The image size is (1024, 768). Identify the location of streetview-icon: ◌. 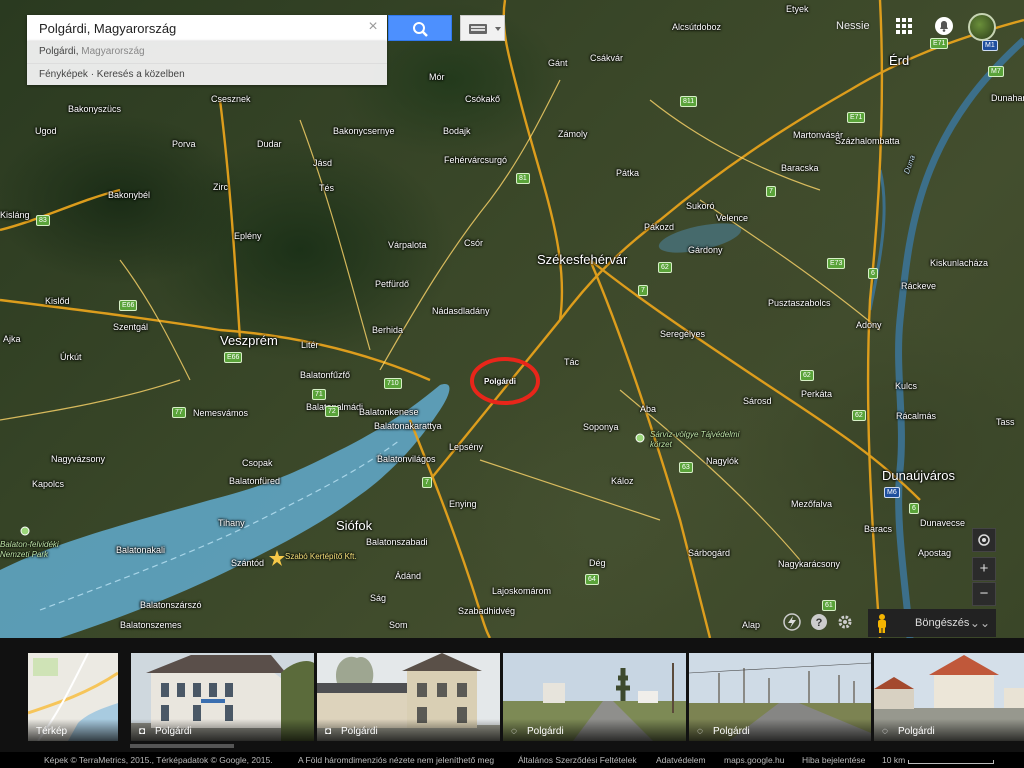
(885, 731).